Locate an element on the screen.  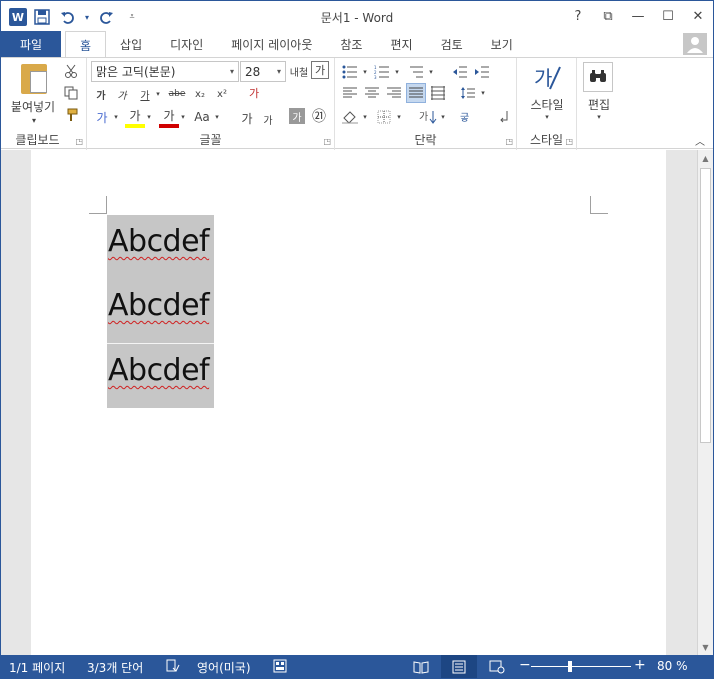
font-size-dropdown-icon: ▾ is located at coordinates (279, 71).